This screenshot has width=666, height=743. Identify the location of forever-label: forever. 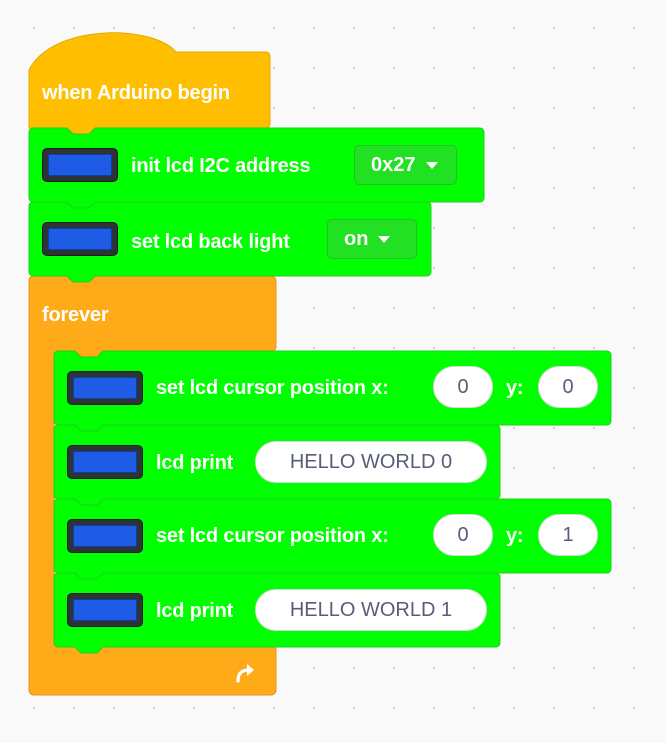
(75, 315).